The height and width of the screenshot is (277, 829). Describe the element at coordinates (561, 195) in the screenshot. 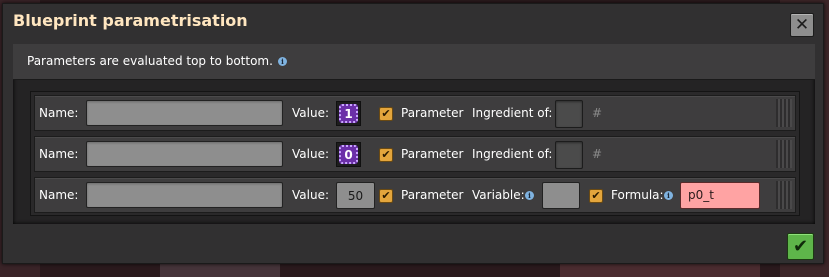

I see `variable-input` at that location.